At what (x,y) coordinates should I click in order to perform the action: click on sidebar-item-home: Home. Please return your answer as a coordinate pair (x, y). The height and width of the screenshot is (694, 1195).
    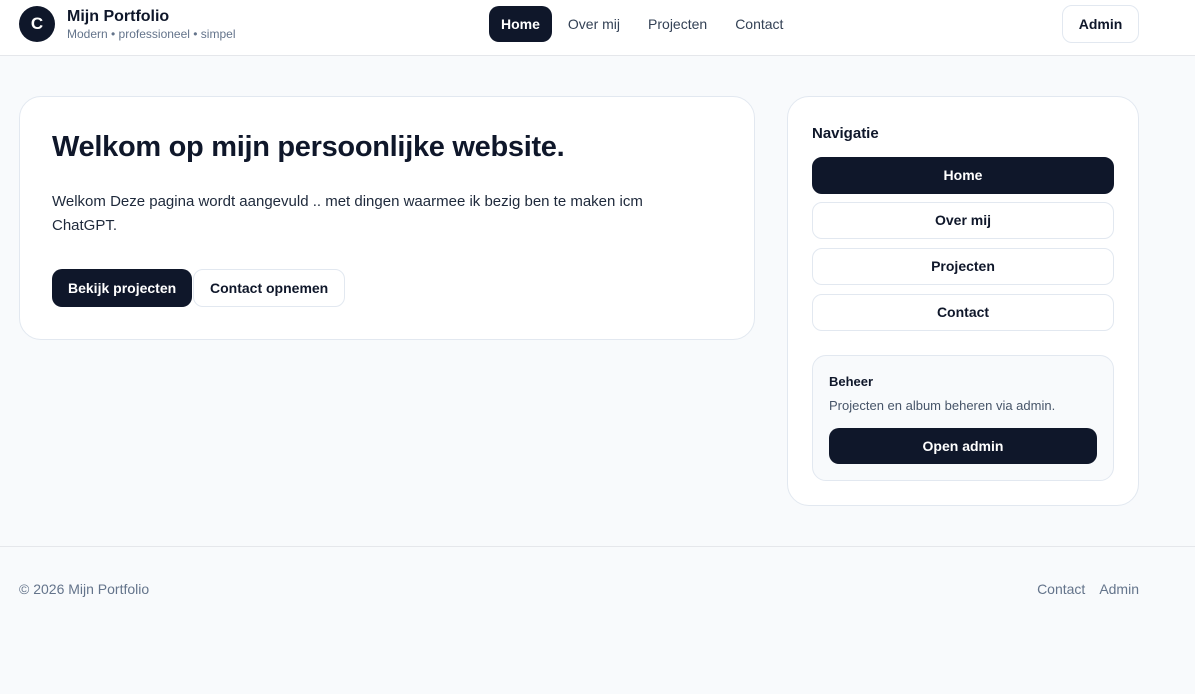
    Looking at the image, I should click on (963, 175).